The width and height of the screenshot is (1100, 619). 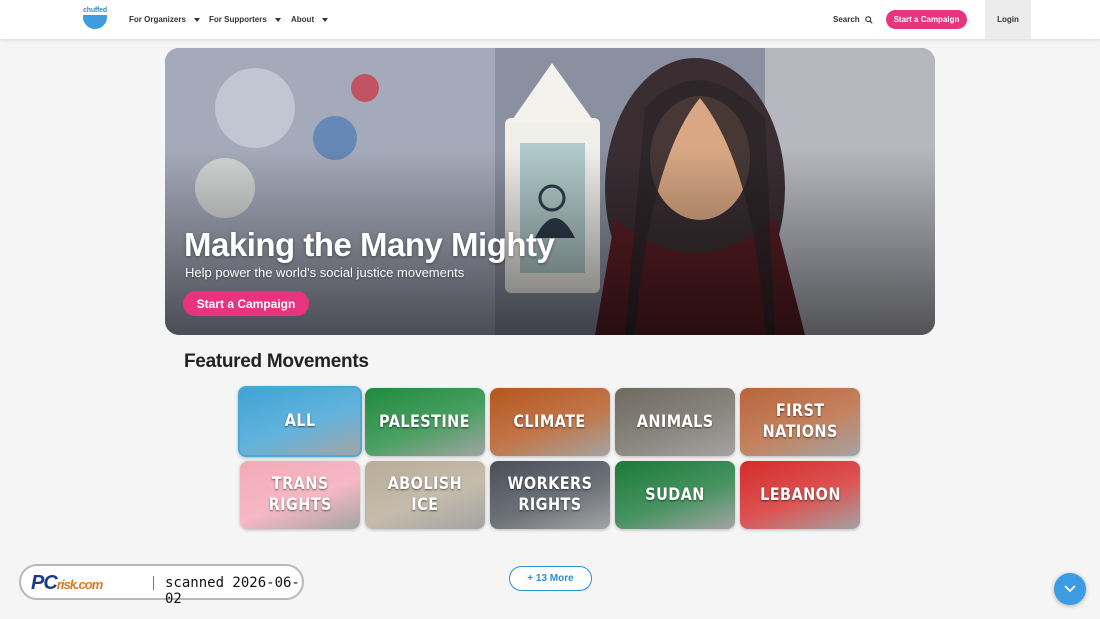 I want to click on hero-start-campaign-button: Start a Campaign, so click(x=246, y=303).